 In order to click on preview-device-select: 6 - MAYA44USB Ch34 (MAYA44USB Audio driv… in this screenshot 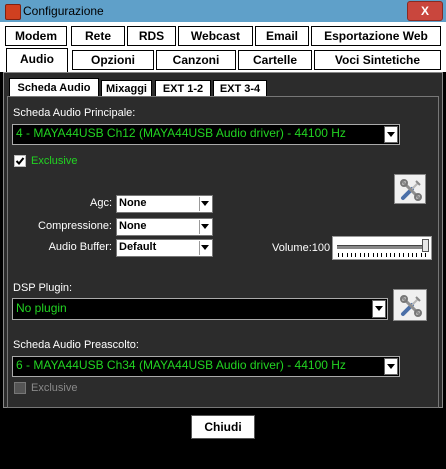, I will do `click(206, 366)`.